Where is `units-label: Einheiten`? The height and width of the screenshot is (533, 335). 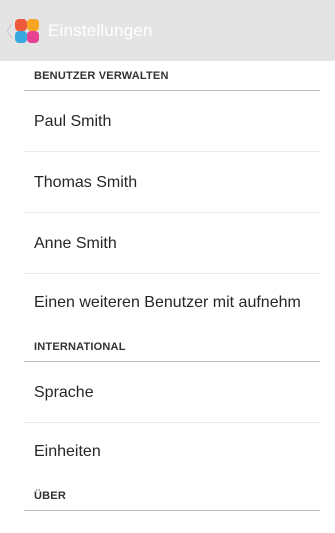 units-label: Einheiten is located at coordinates (67, 451).